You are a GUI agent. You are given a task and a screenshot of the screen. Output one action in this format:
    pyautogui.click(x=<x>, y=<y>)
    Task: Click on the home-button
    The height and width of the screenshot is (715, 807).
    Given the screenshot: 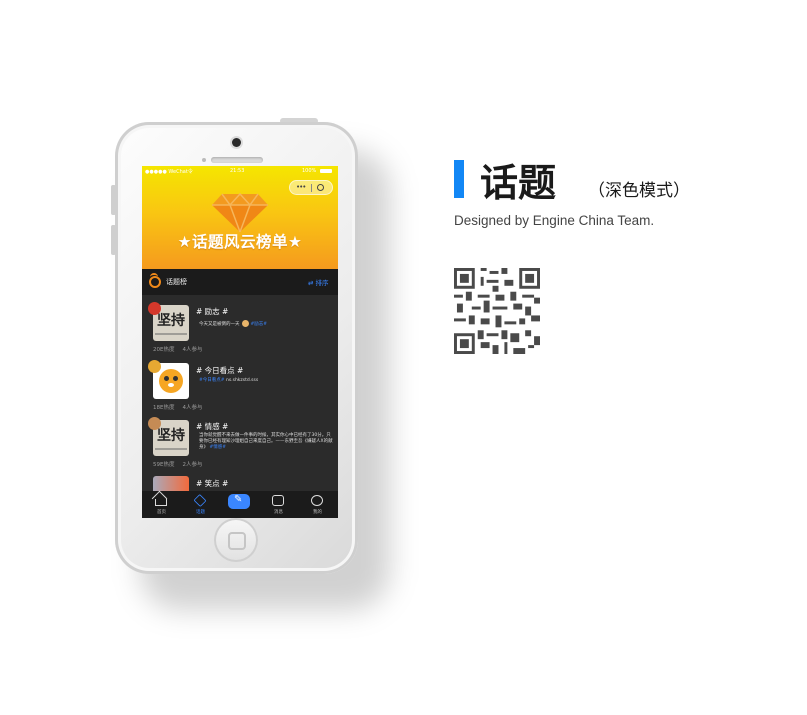 What is the action you would take?
    pyautogui.click(x=236, y=540)
    